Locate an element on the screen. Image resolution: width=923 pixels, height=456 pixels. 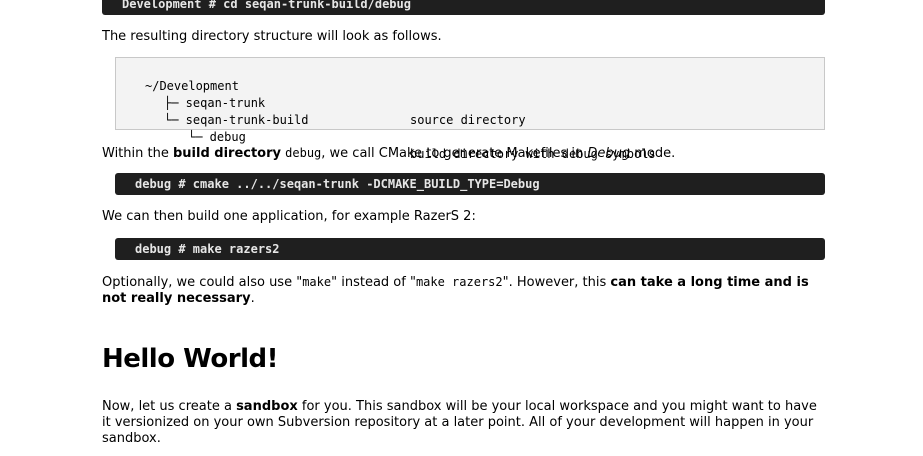
tree-row: └─ seqan-trunk-build is located at coordinates (470, 111).